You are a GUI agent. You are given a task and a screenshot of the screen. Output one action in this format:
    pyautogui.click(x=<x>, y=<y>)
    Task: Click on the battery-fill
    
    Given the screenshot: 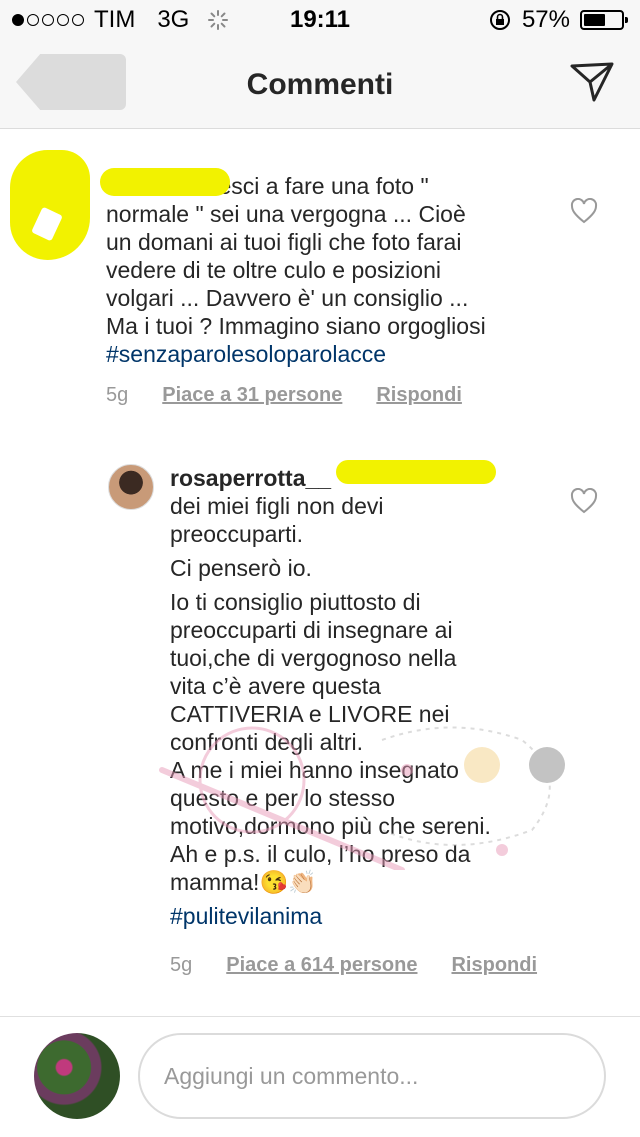 What is the action you would take?
    pyautogui.click(x=594, y=20)
    